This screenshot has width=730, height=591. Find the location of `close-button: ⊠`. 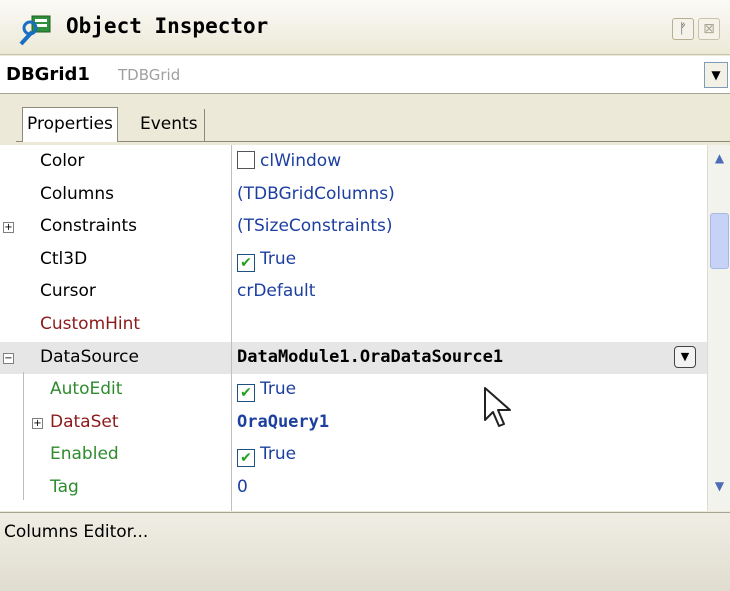

close-button: ⊠ is located at coordinates (709, 29).